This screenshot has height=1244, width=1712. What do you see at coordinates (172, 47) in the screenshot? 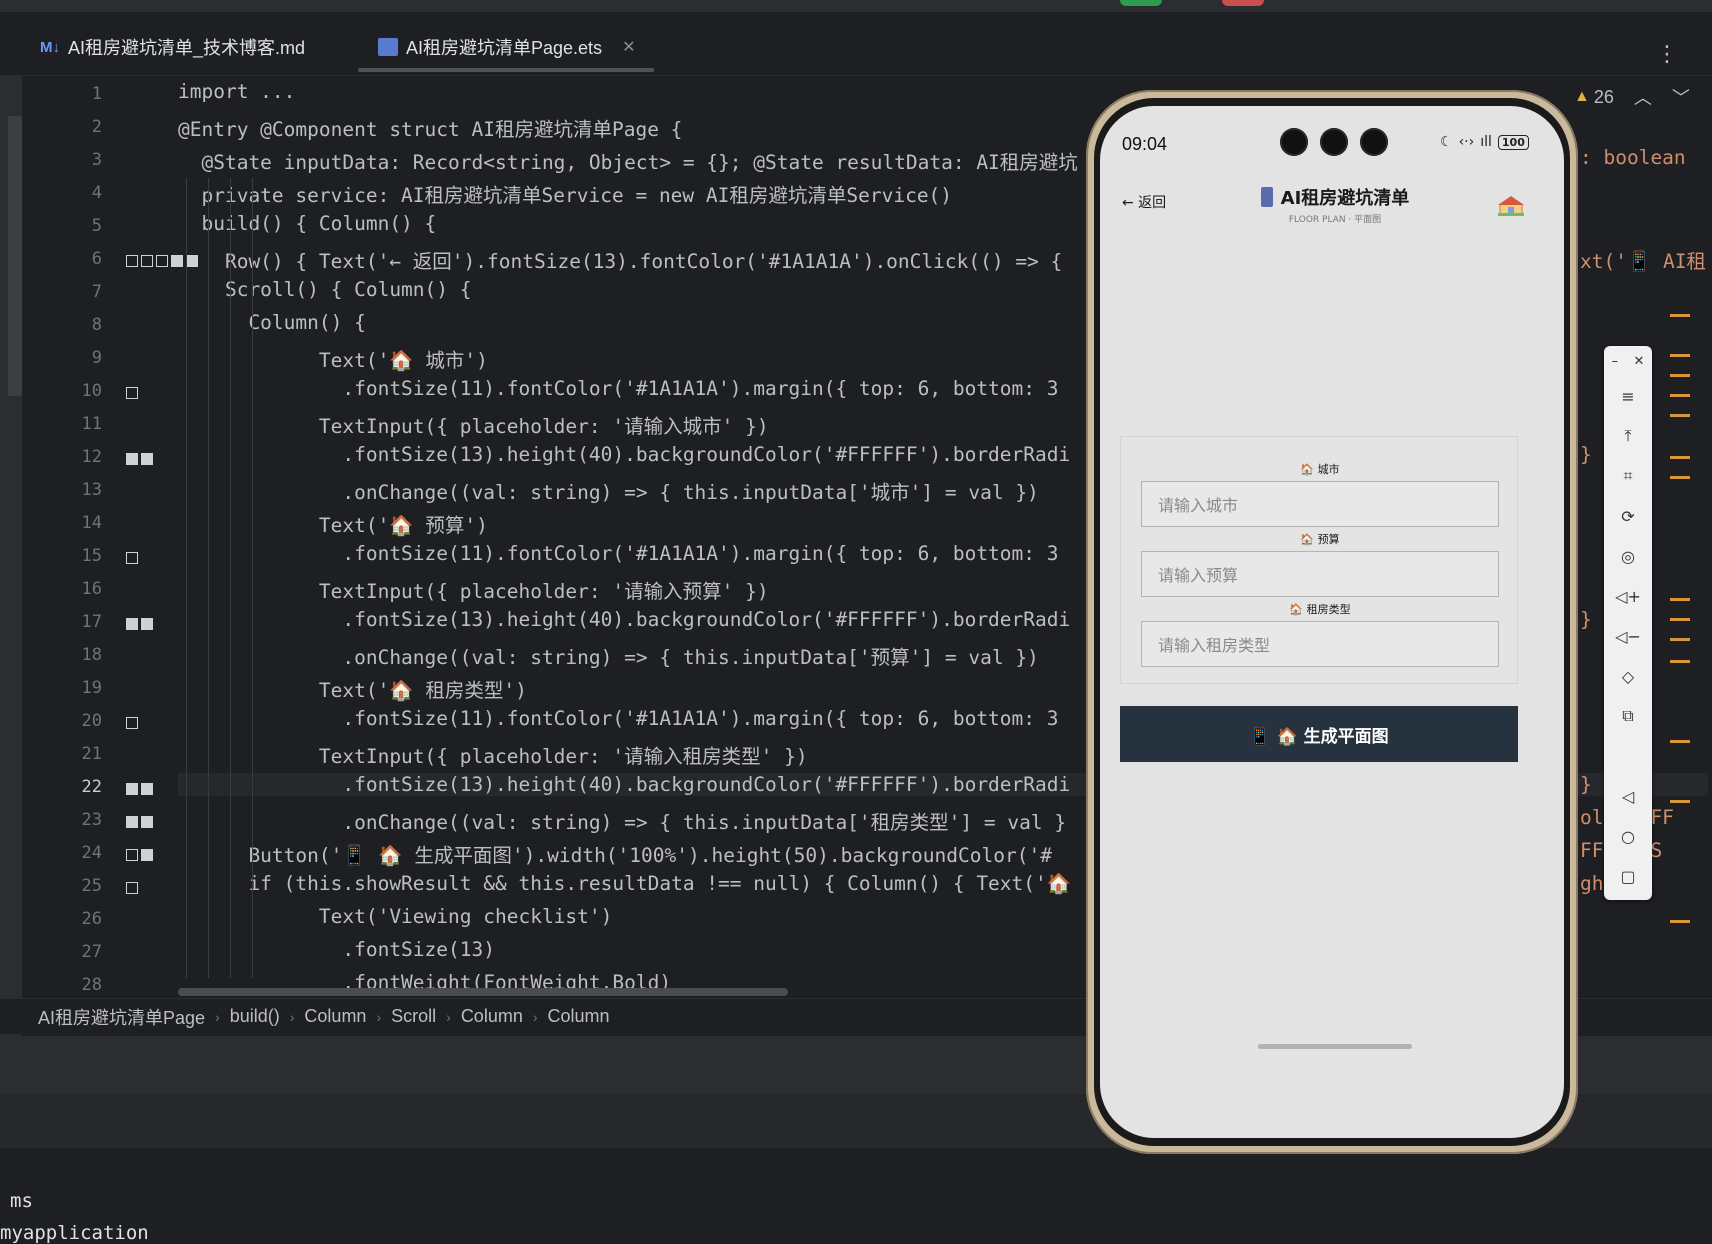
I see `tab-markdown-file: M↓ AI租房避坑清单_技术博客.md` at bounding box center [172, 47].